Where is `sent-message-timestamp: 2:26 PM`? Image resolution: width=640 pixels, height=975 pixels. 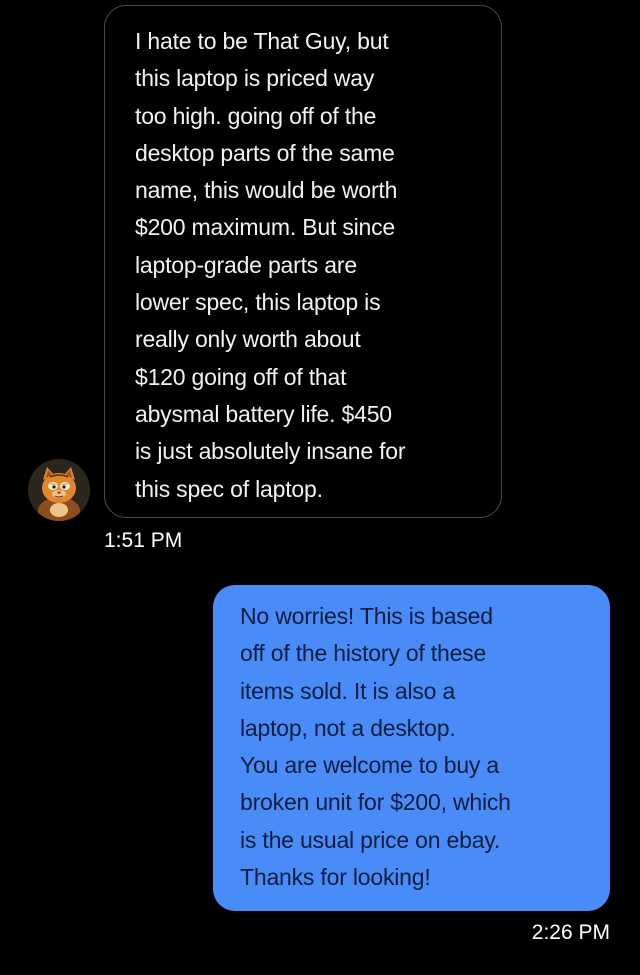 sent-message-timestamp: 2:26 PM is located at coordinates (570, 932).